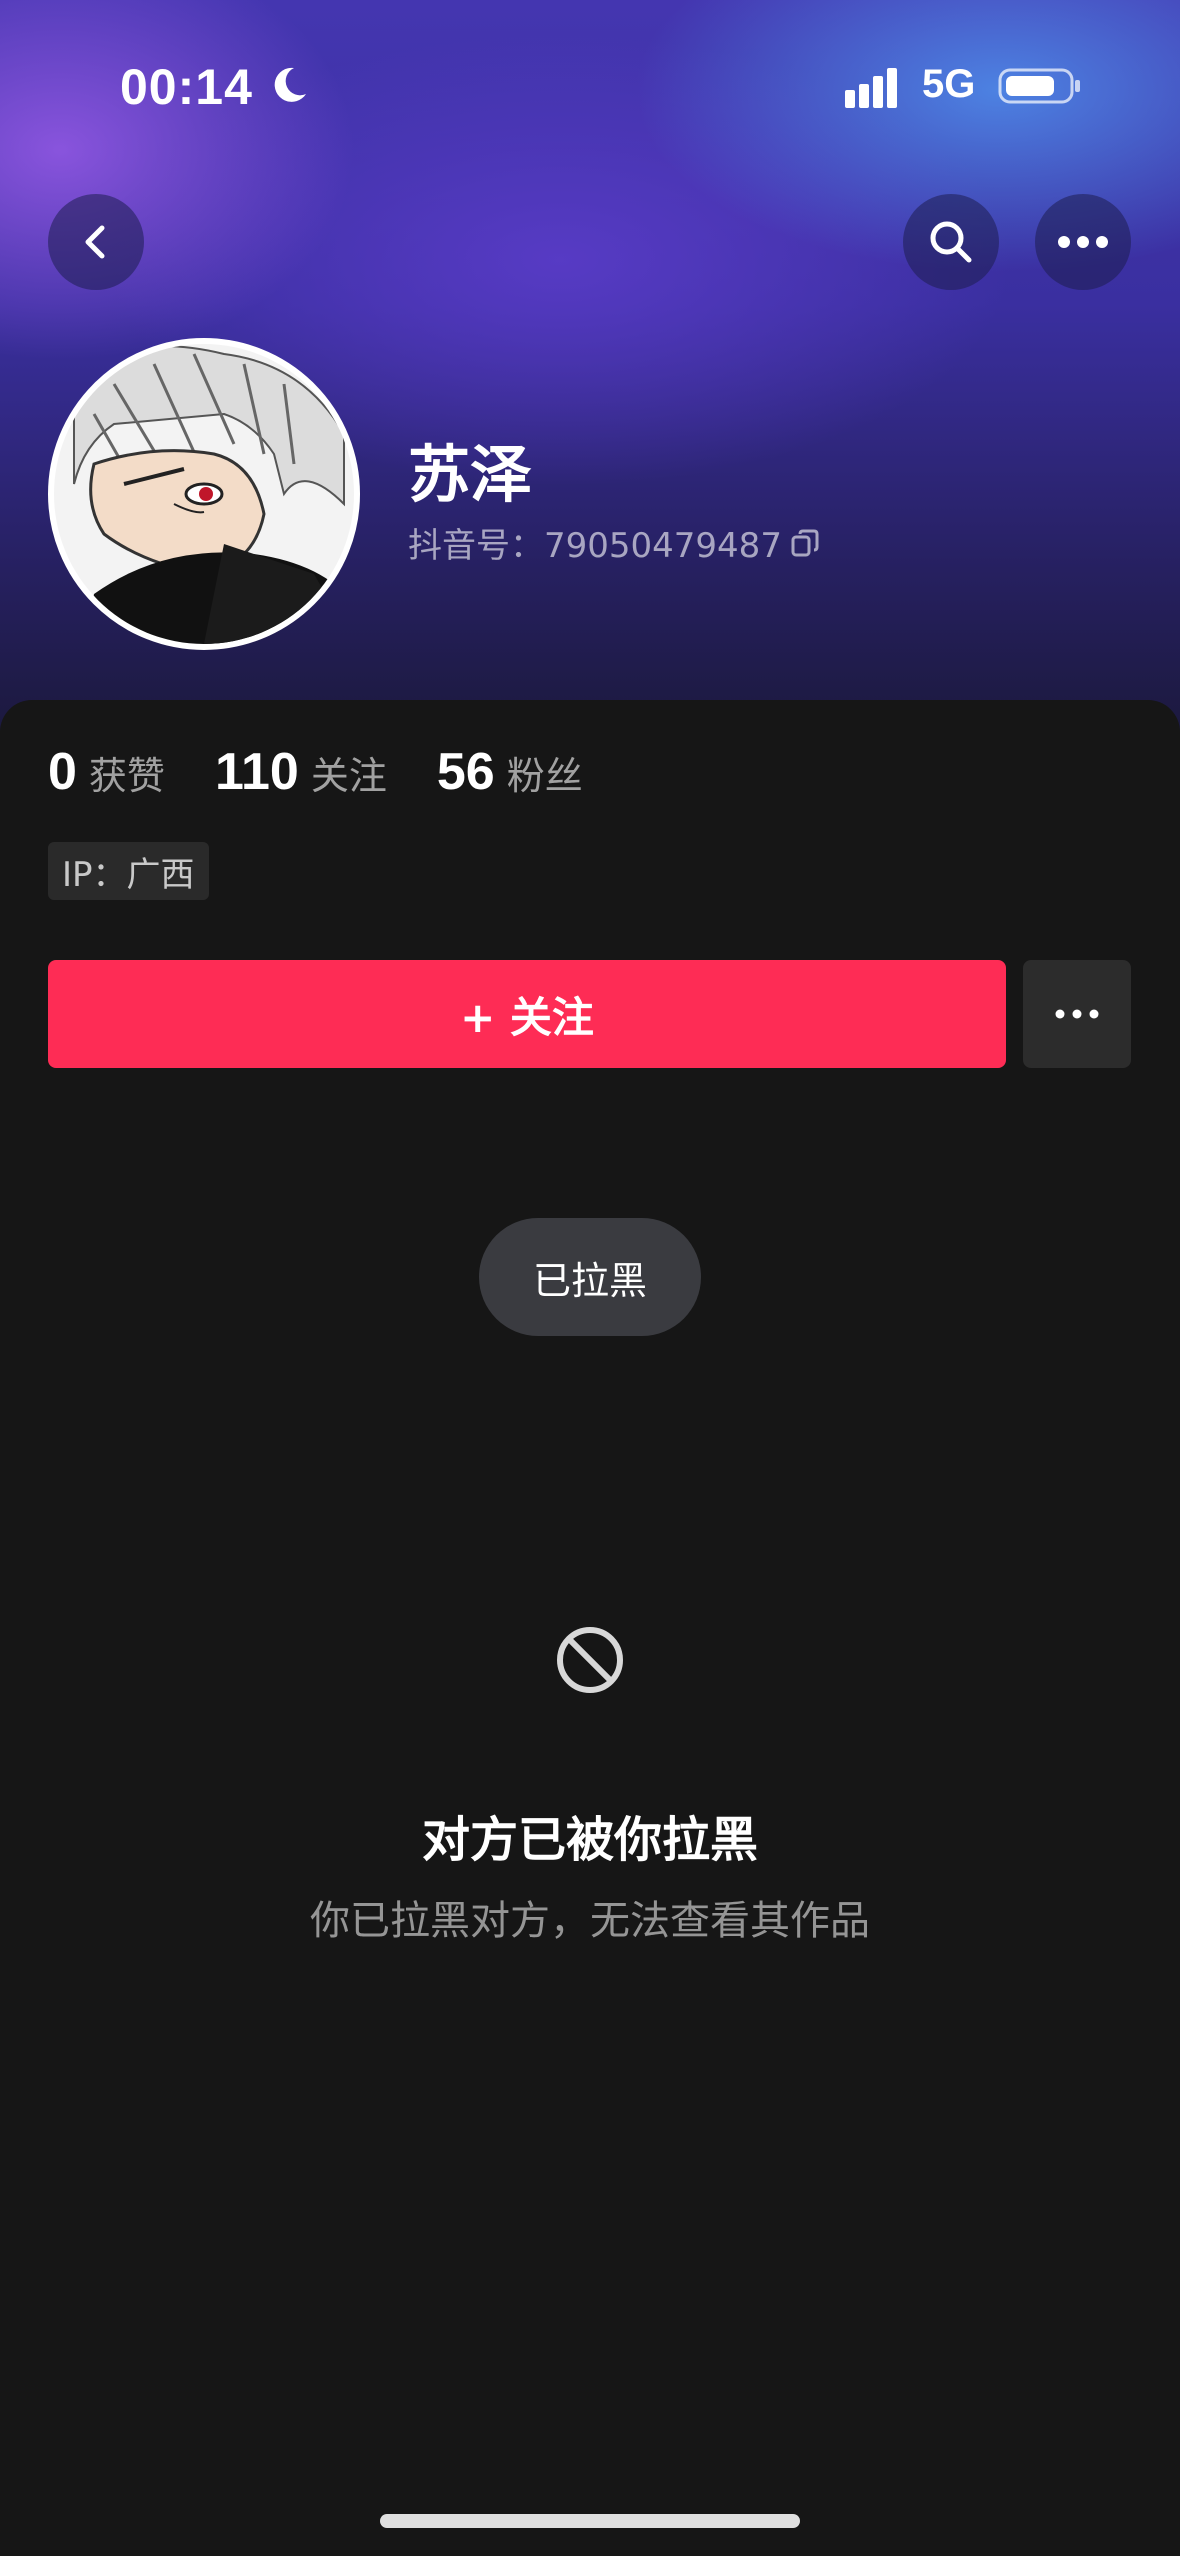 The height and width of the screenshot is (2556, 1180). What do you see at coordinates (349, 772) in the screenshot?
I see `following-label: 关注` at bounding box center [349, 772].